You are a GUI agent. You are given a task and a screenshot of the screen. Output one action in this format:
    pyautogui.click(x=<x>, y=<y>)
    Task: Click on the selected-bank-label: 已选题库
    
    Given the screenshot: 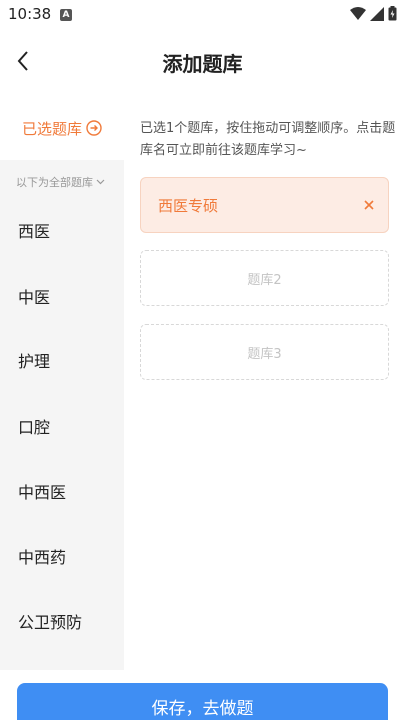 What is the action you would take?
    pyautogui.click(x=62, y=128)
    